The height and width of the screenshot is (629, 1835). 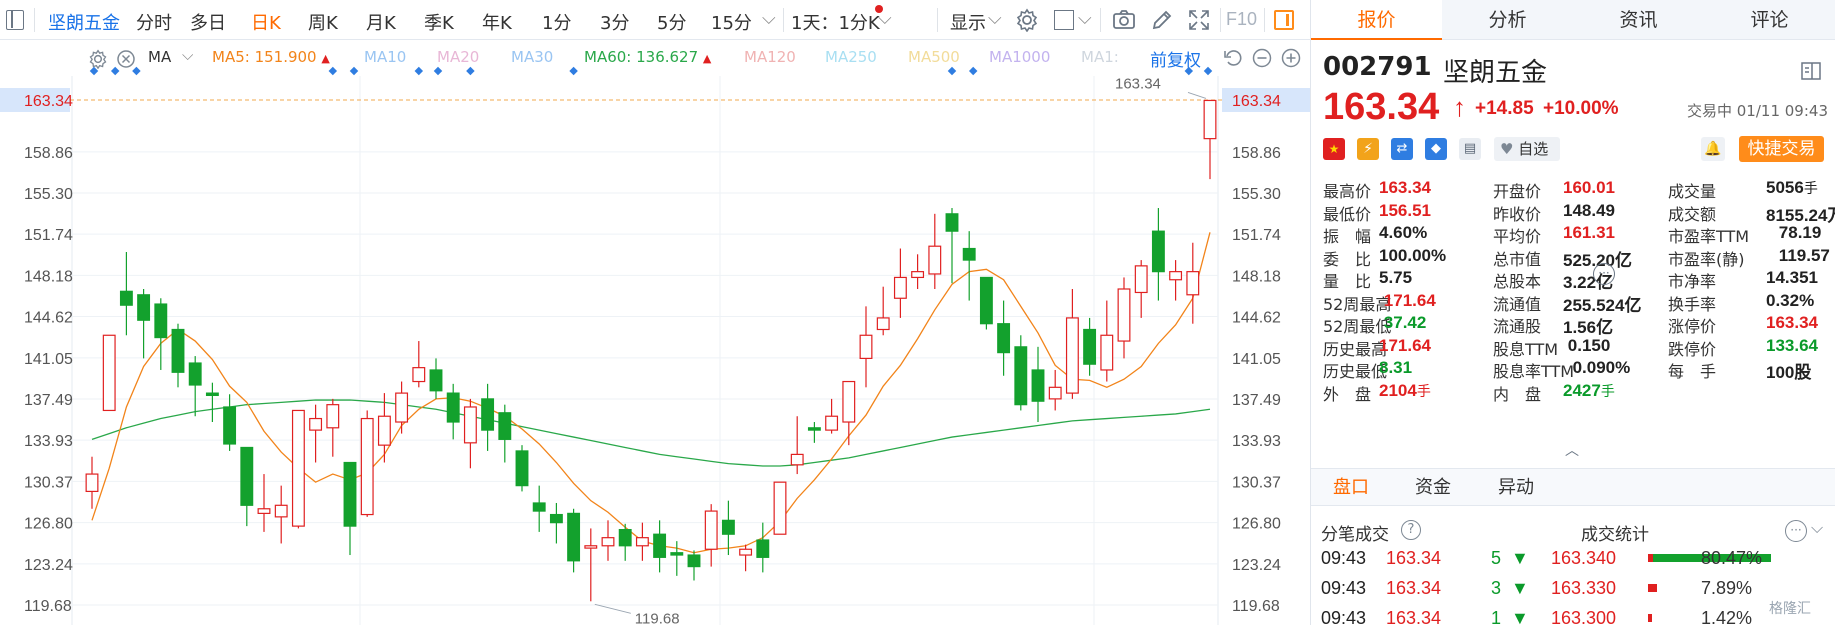 What do you see at coordinates (1436, 149) in the screenshot?
I see `tag-icon: ◆` at bounding box center [1436, 149].